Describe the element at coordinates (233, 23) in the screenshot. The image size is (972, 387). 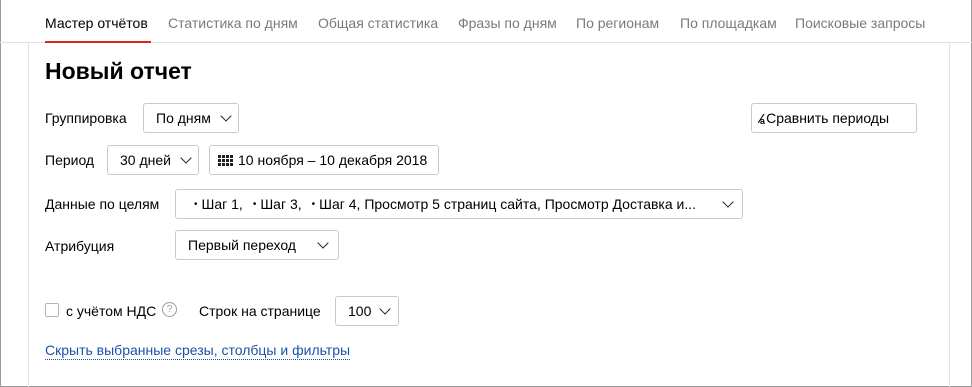
I see `tab-daily-stats: Статистика по дням` at that location.